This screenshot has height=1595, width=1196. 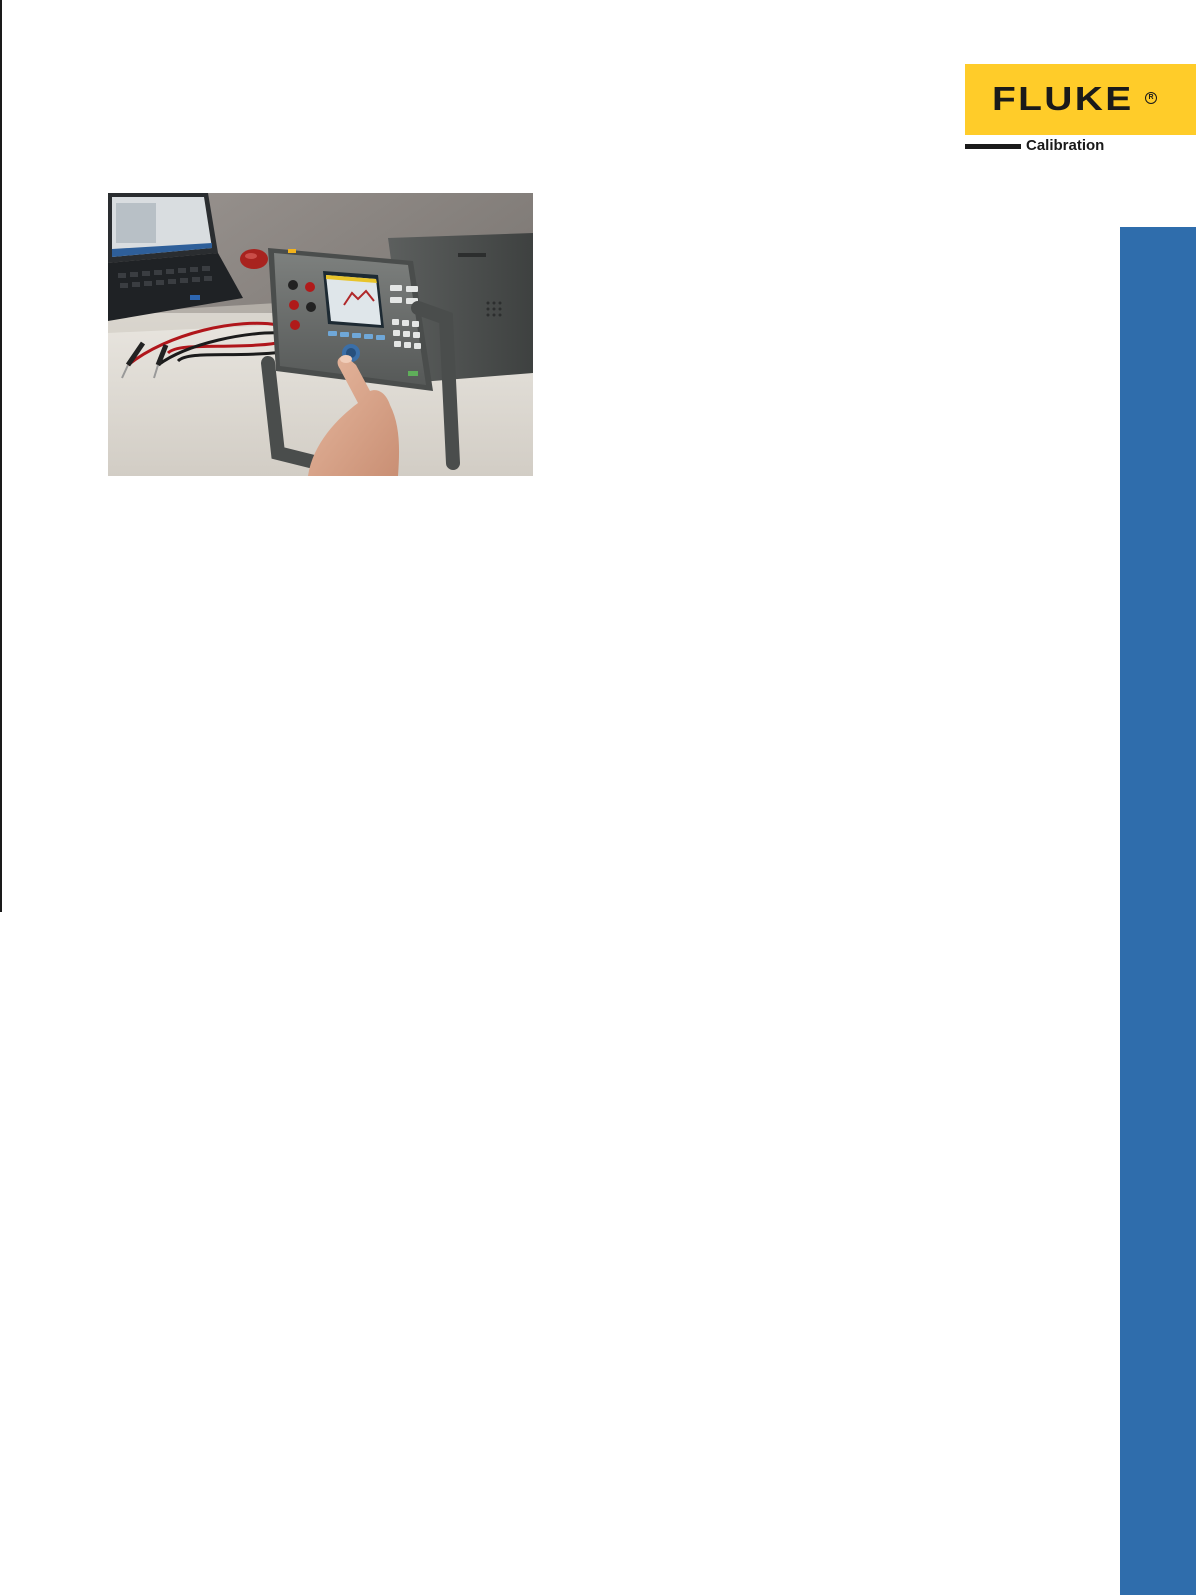 I want to click on left-edge-rule, so click(x=1, y=456).